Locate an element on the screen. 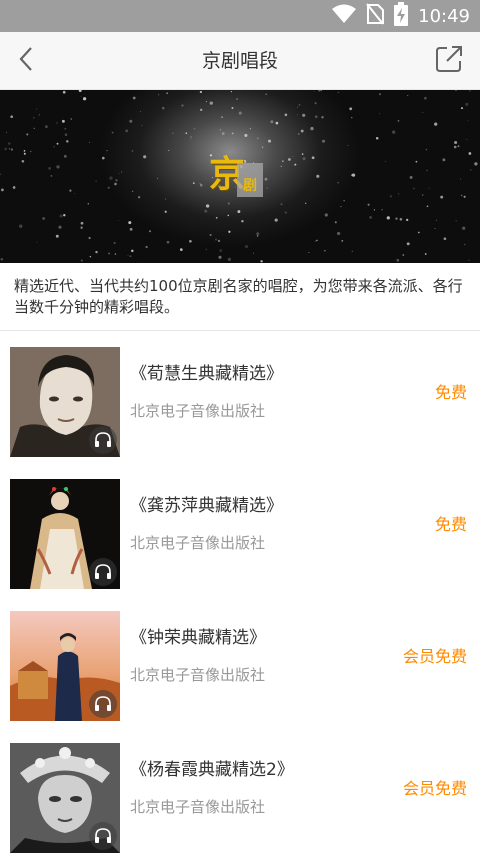 The height and width of the screenshot is (853, 480). share-button is located at coordinates (449, 61).